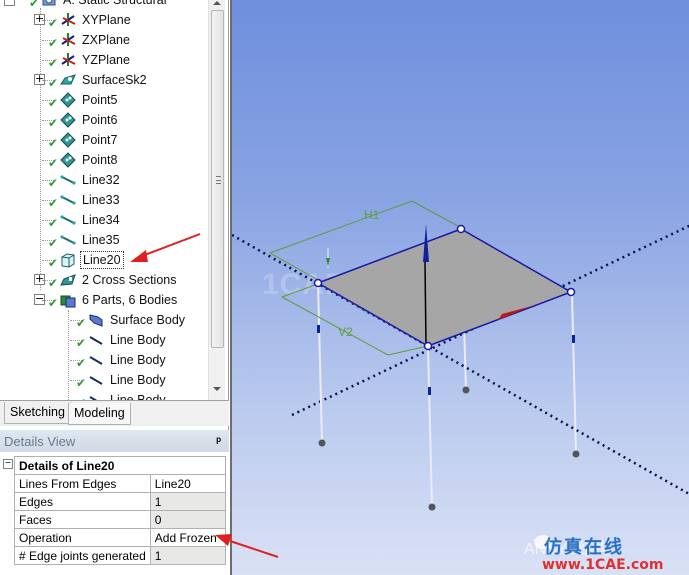 The width and height of the screenshot is (689, 575). I want to click on property-operation: Operation, so click(82, 537).